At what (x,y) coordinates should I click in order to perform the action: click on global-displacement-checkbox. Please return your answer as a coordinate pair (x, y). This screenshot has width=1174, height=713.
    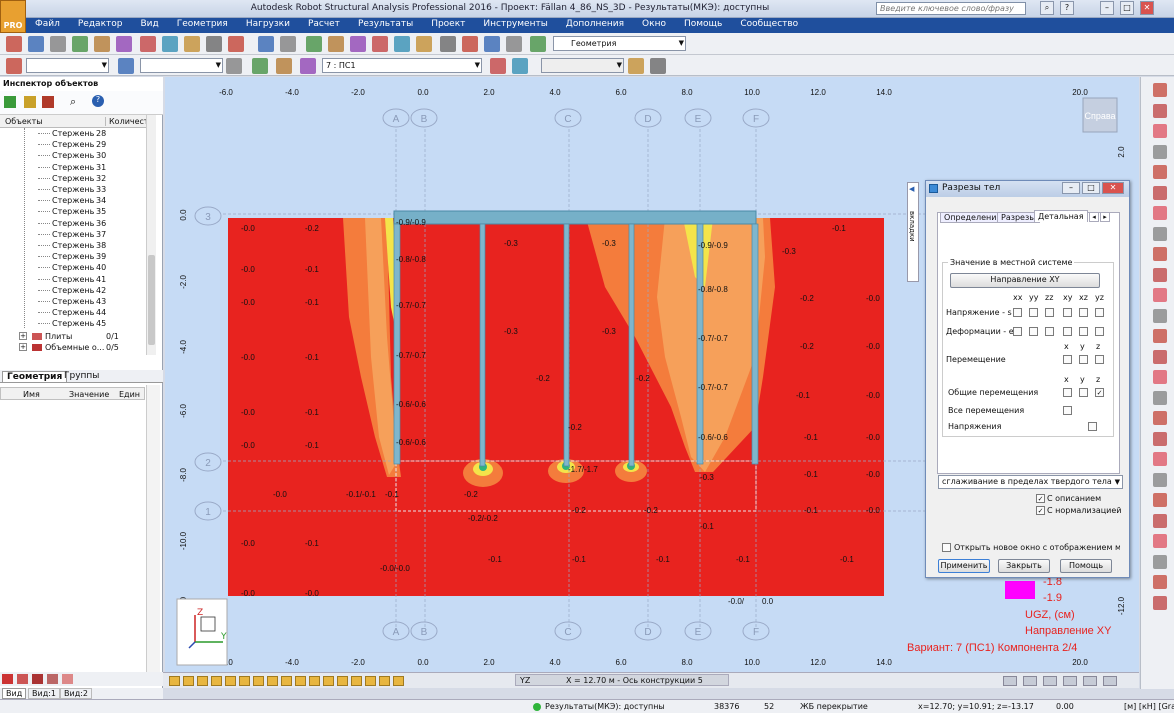
    Looking at the image, I should click on (1083, 392).